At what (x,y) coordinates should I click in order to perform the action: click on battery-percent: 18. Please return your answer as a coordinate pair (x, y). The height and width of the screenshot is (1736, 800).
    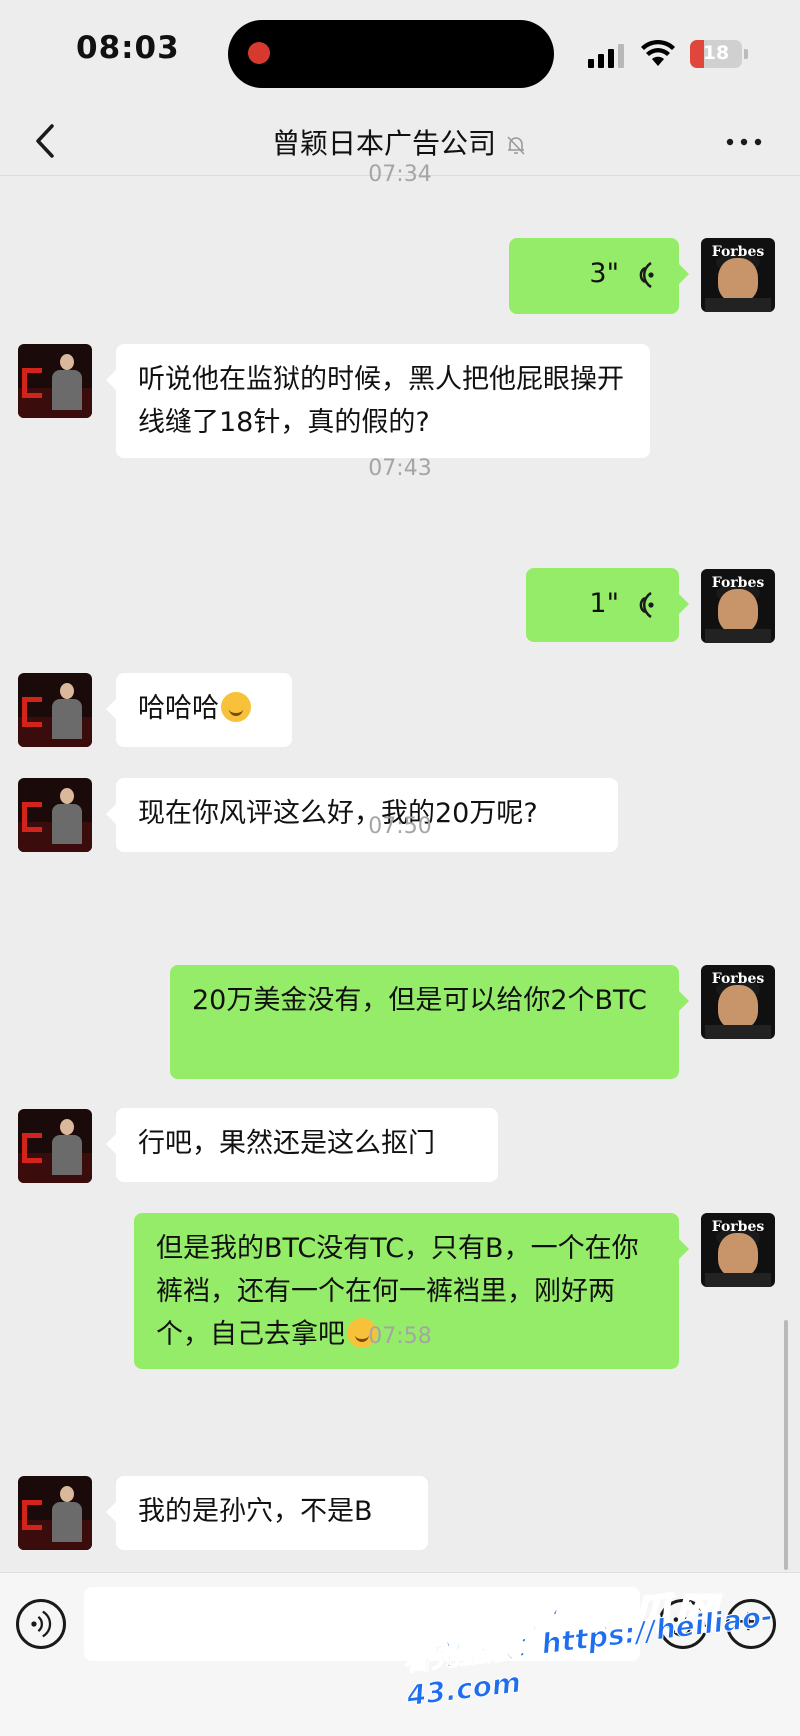
    Looking at the image, I should click on (716, 53).